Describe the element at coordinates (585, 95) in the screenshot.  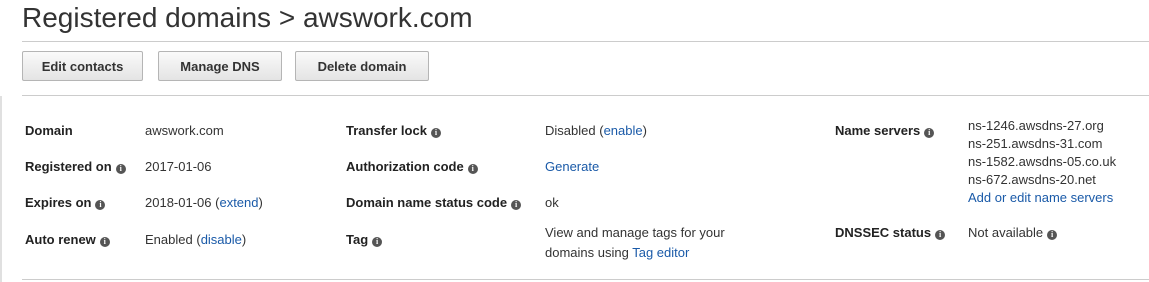
I see `toolbar-divider` at that location.